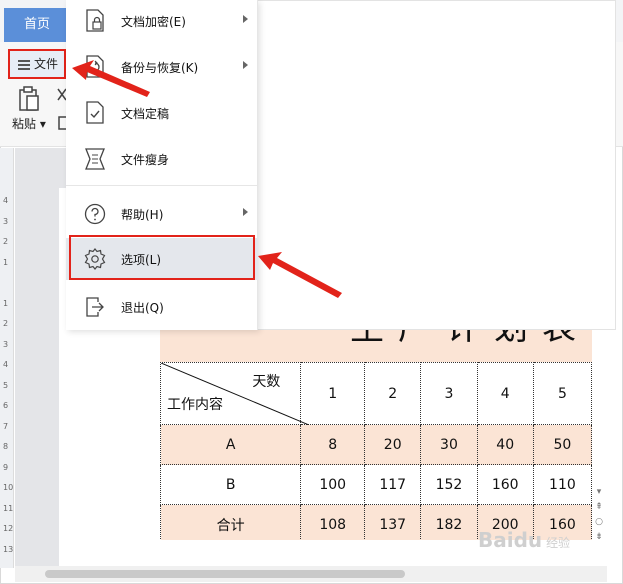 Image resolution: width=623 pixels, height=584 pixels. Describe the element at coordinates (300, 275) in the screenshot. I see `arrow-to-options` at that location.